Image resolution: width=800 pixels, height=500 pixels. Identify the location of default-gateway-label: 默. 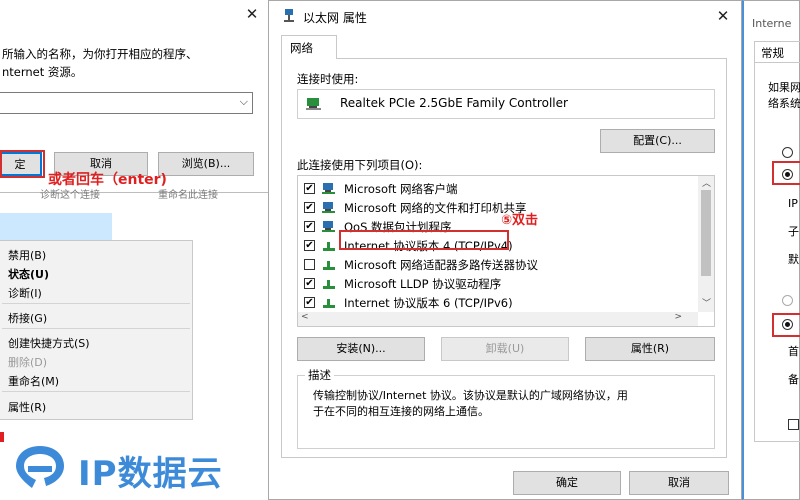
(793, 259).